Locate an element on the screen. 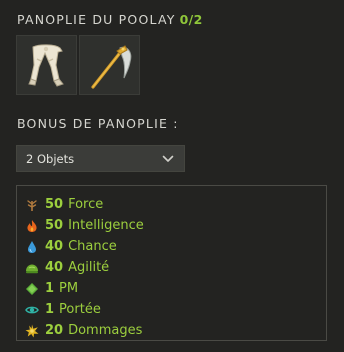 The image size is (344, 352). intelligence-icon is located at coordinates (32, 225).